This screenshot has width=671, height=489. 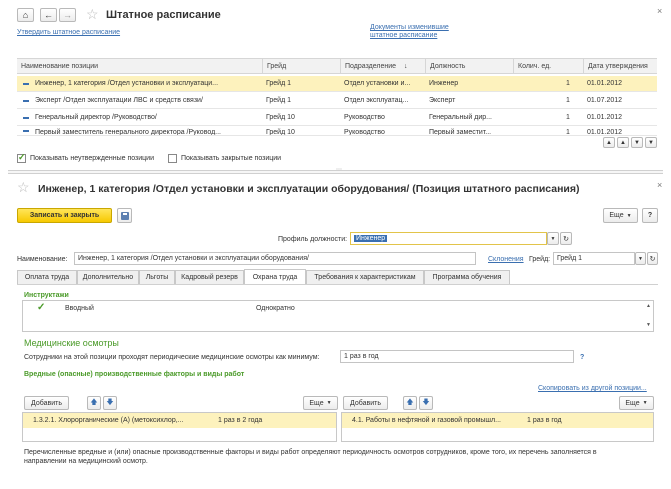 I want to click on tab-requirements: Требования к характеристикам, so click(x=365, y=277).